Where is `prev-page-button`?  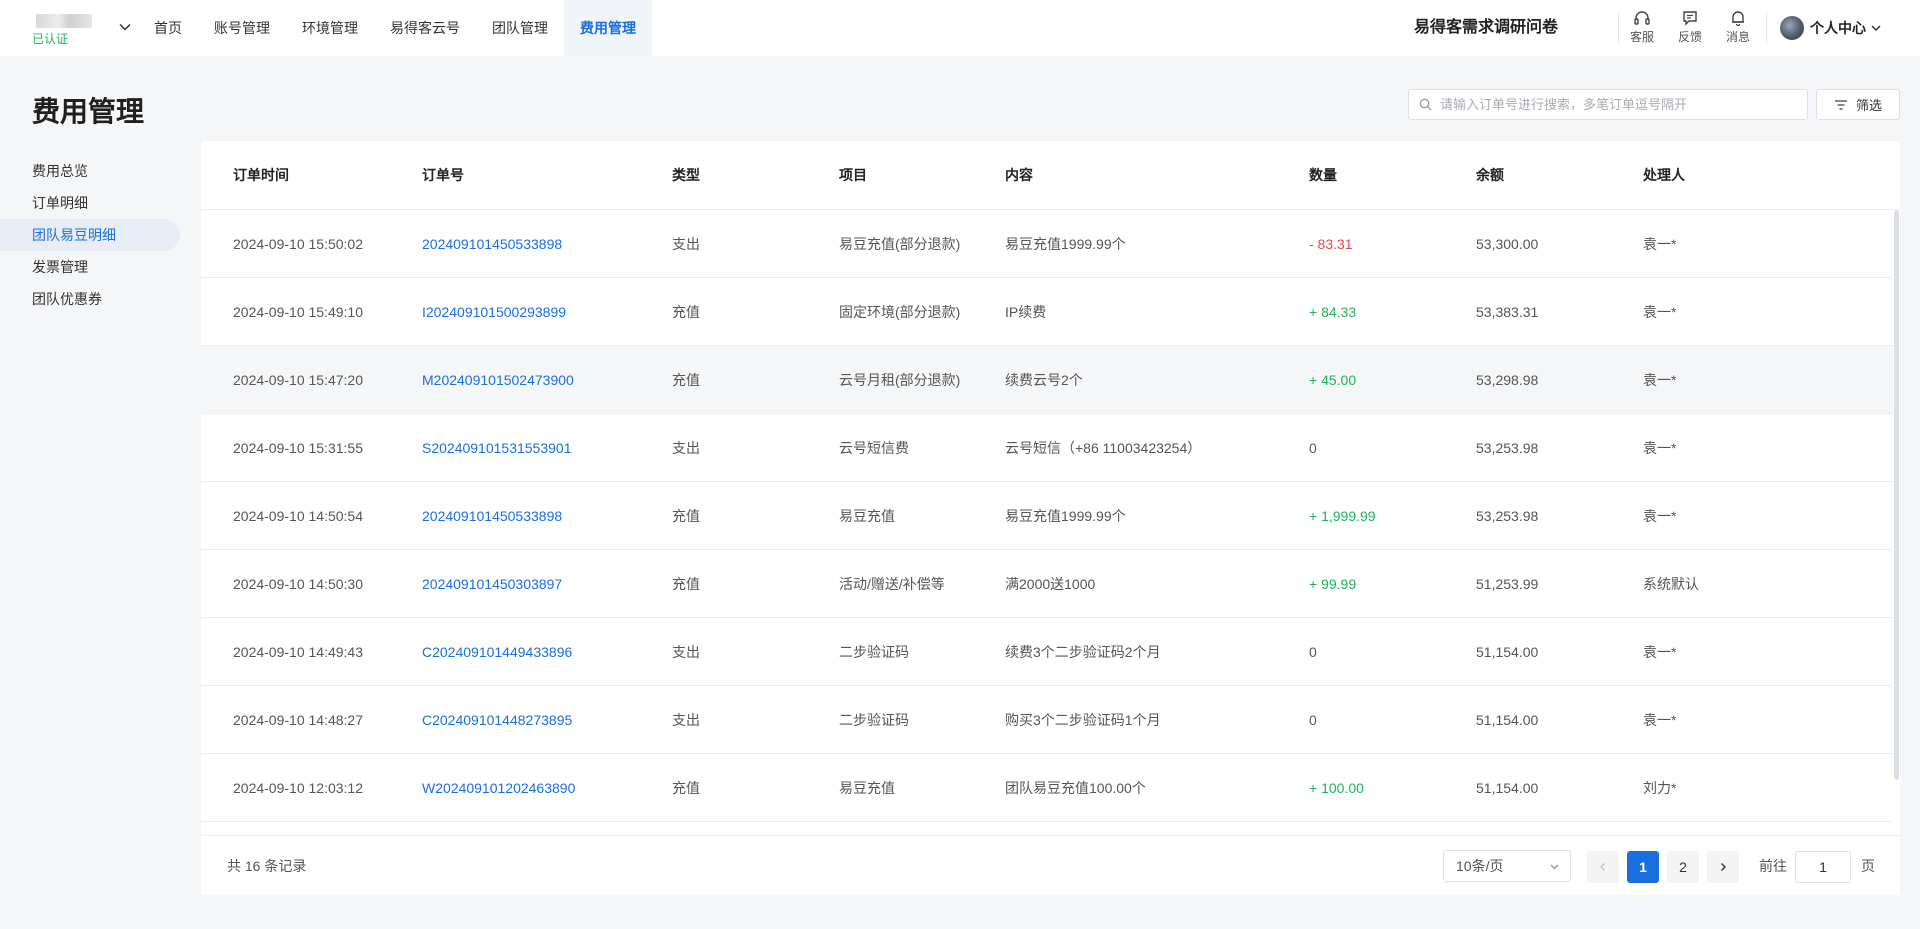 prev-page-button is located at coordinates (1603, 867).